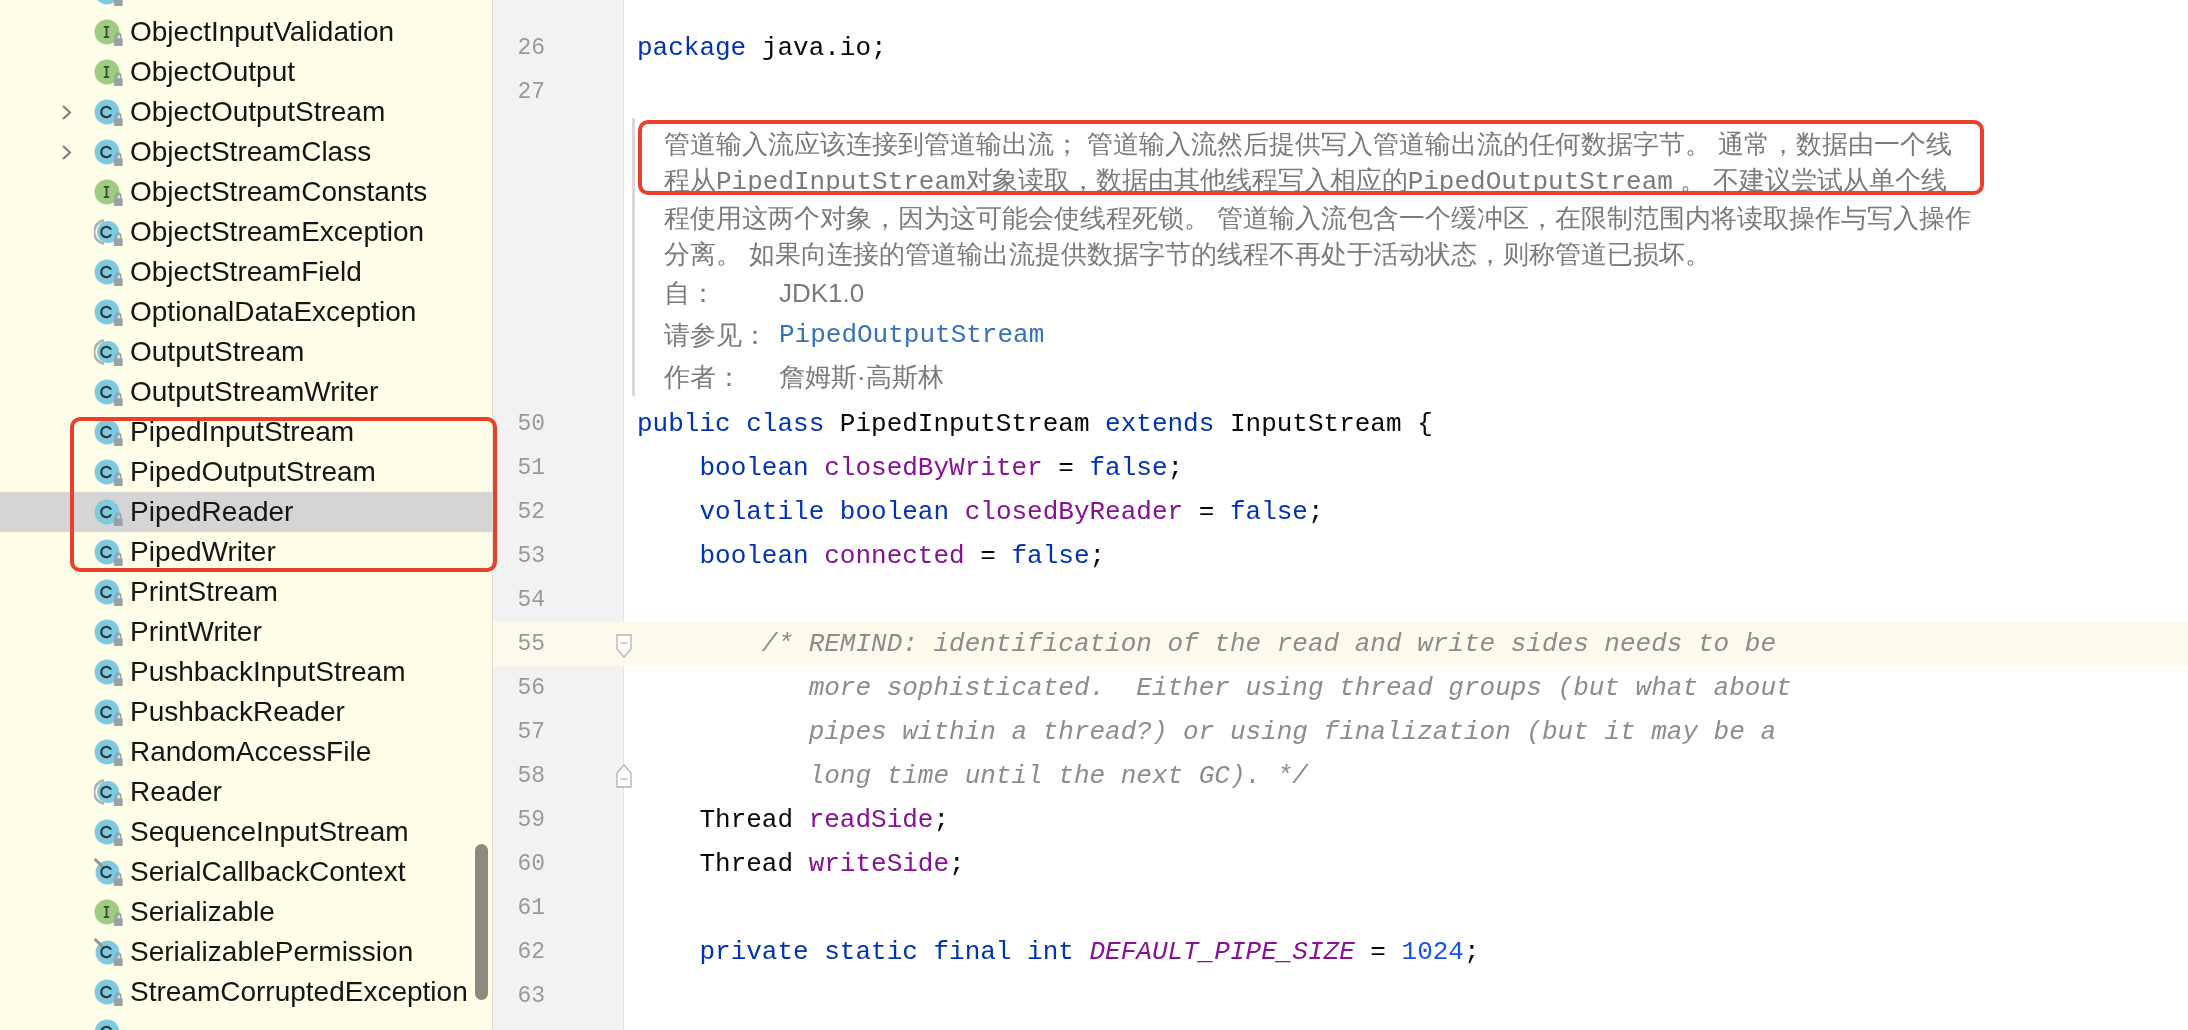 The width and height of the screenshot is (2188, 1030). What do you see at coordinates (246, 752) in the screenshot?
I see `tree-item: RandomAccessFile` at bounding box center [246, 752].